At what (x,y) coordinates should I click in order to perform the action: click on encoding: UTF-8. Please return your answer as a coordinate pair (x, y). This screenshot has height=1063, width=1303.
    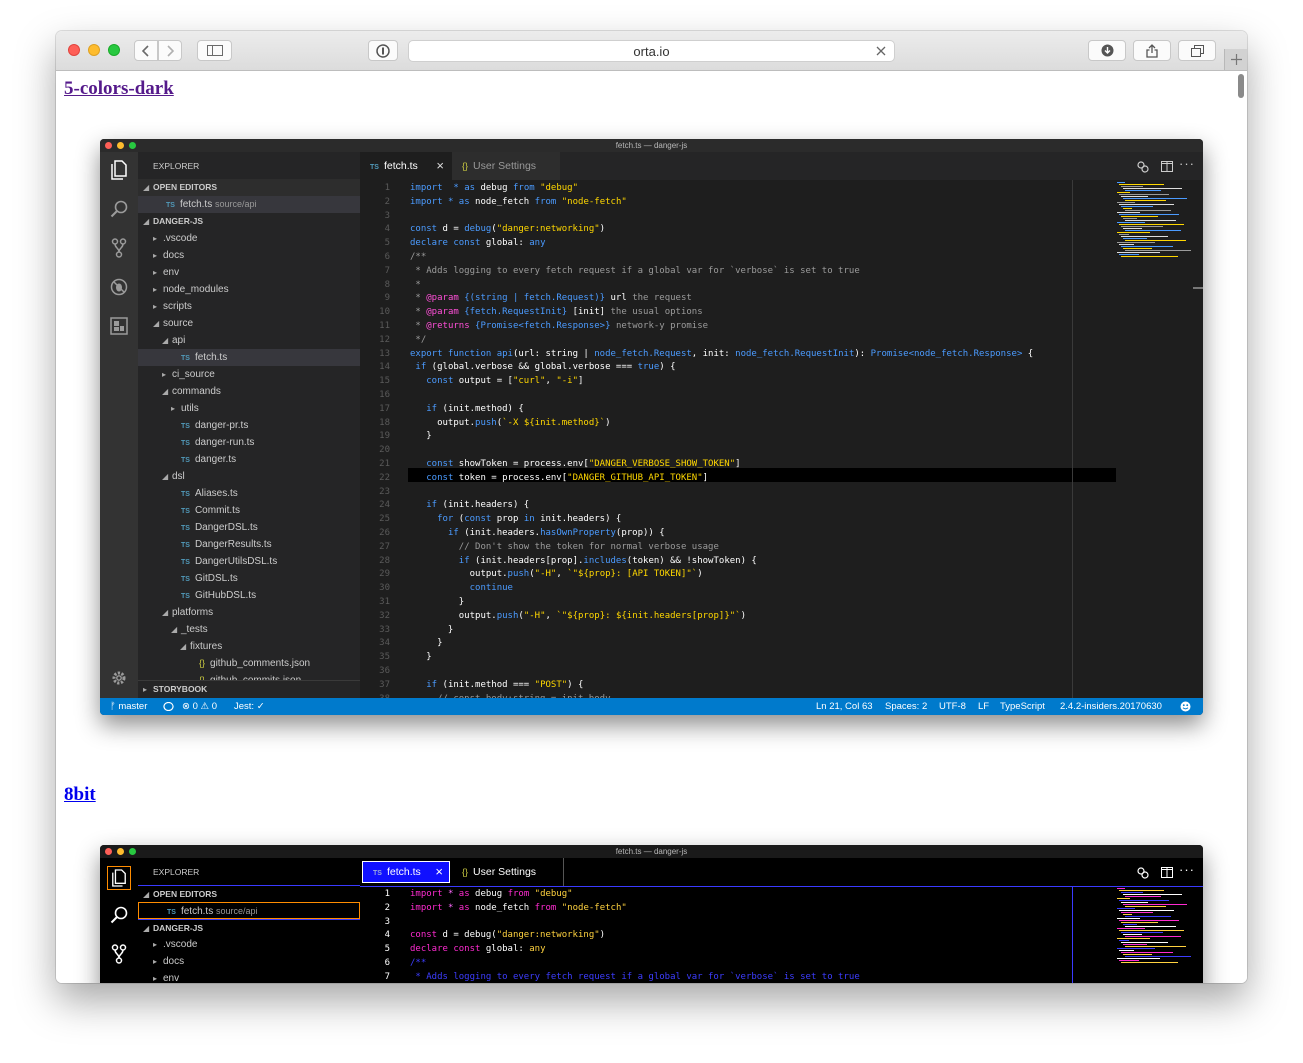
    Looking at the image, I should click on (952, 706).